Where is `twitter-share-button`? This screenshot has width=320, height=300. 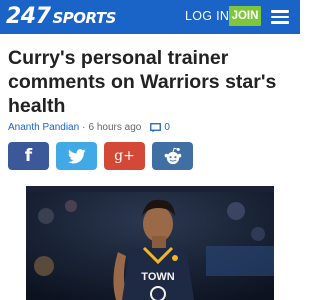 twitter-share-button is located at coordinates (76, 156).